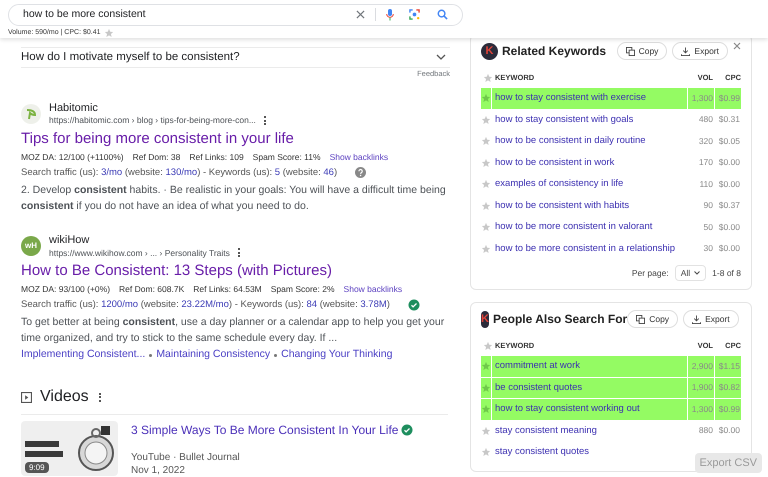  I want to click on page-range: 1-8 of 8, so click(726, 273).